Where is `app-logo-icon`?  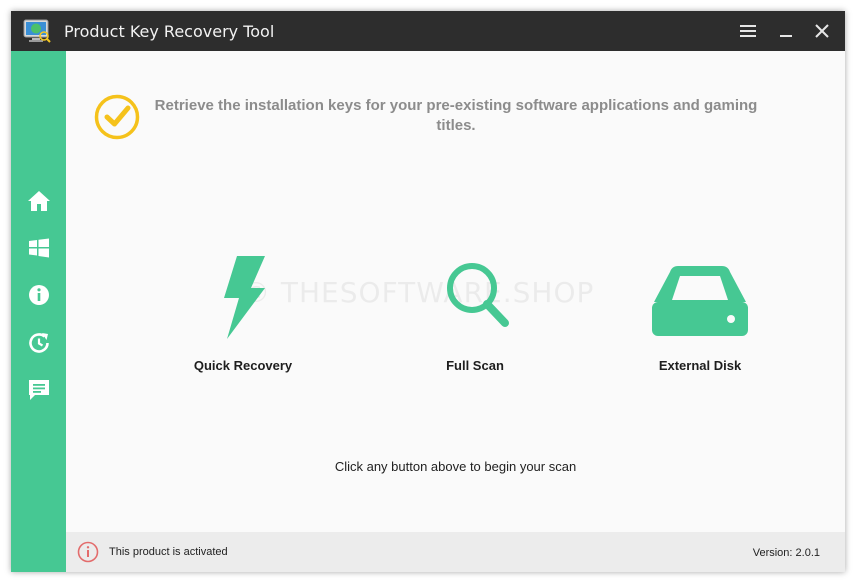
app-logo-icon is located at coordinates (37, 31).